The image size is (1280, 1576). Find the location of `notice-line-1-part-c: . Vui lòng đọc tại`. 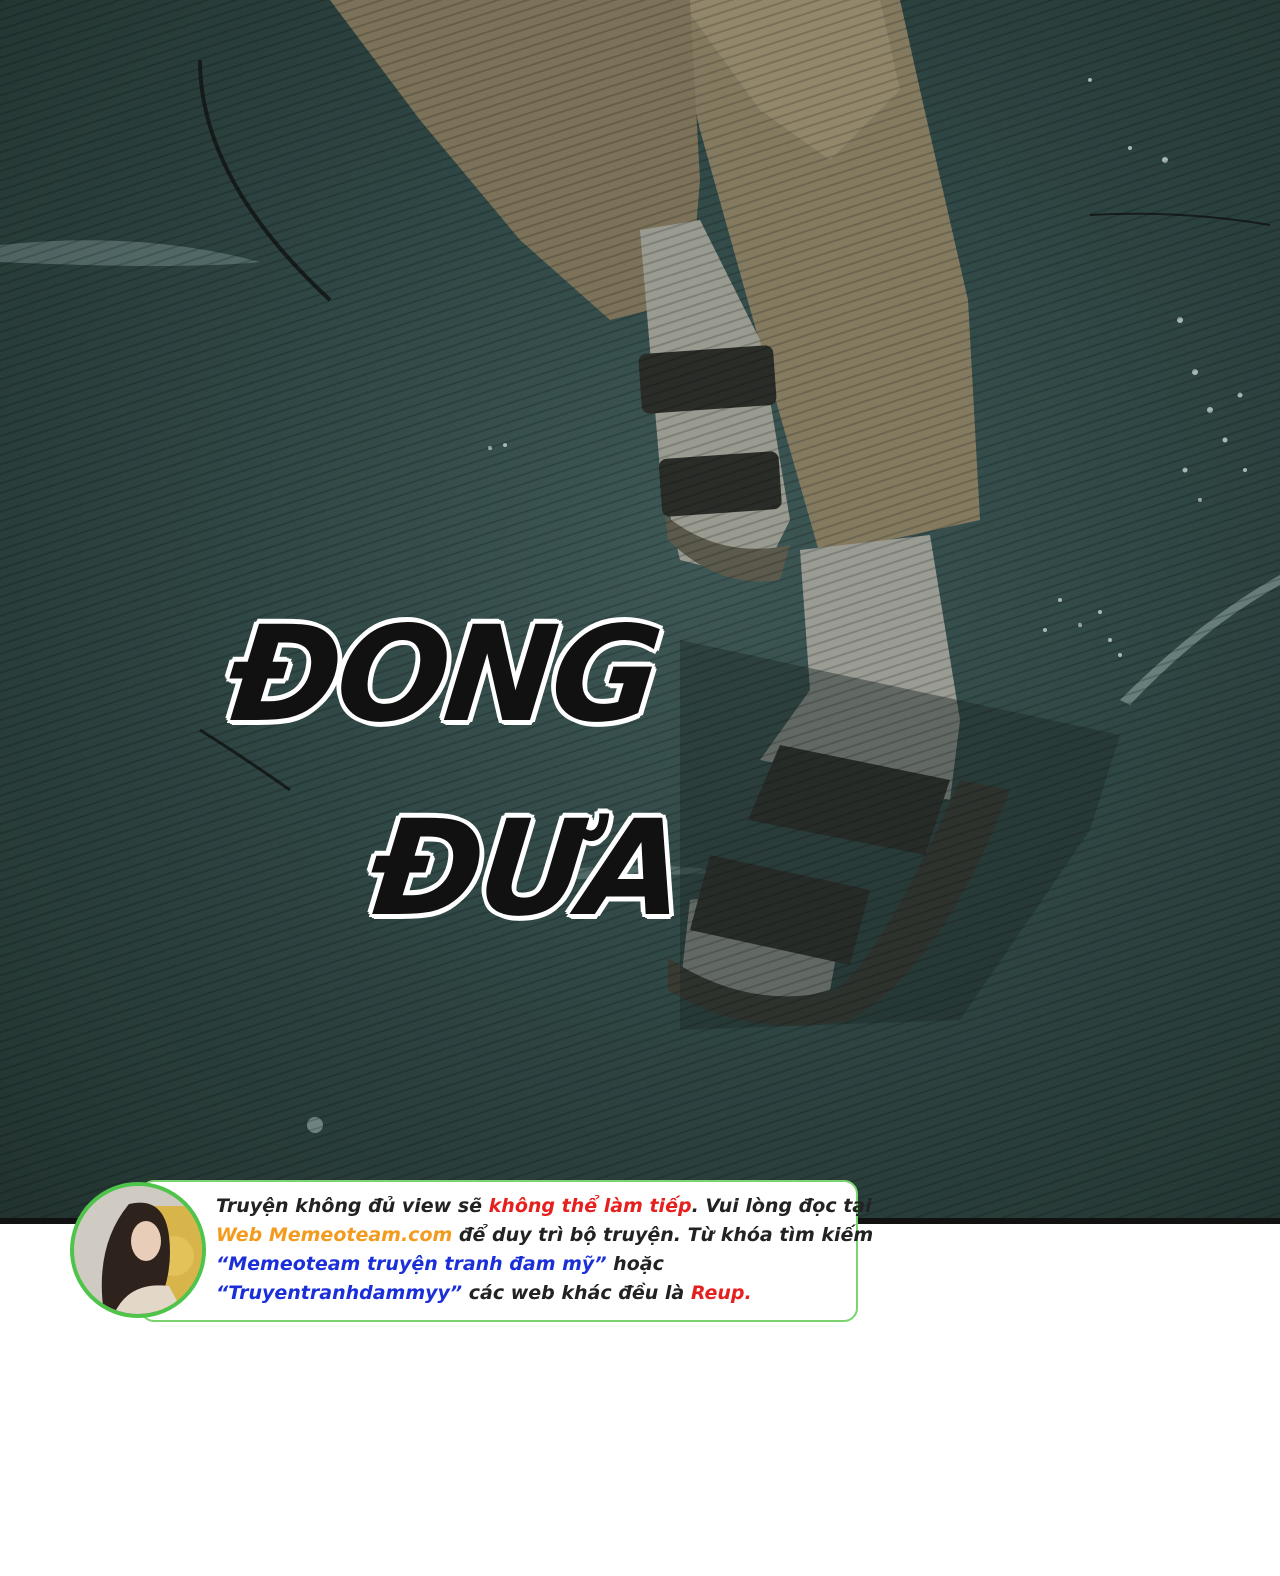

notice-line-1-part-c: . Vui lòng đọc tại is located at coordinates (781, 1206).